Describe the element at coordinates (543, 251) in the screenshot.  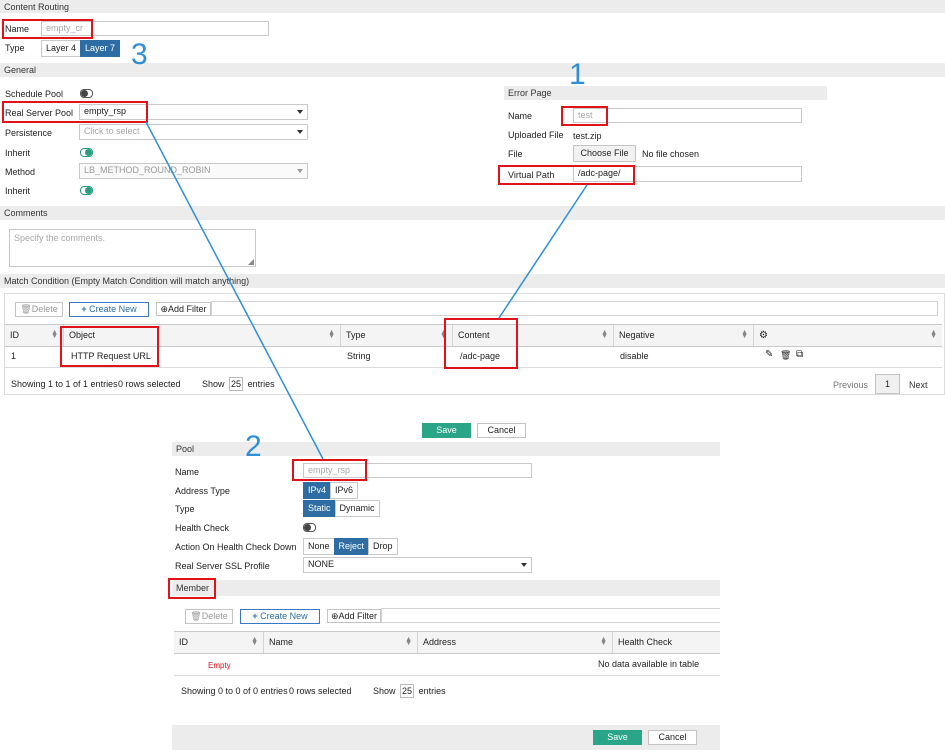
I see `connector-line-virtual-path` at that location.